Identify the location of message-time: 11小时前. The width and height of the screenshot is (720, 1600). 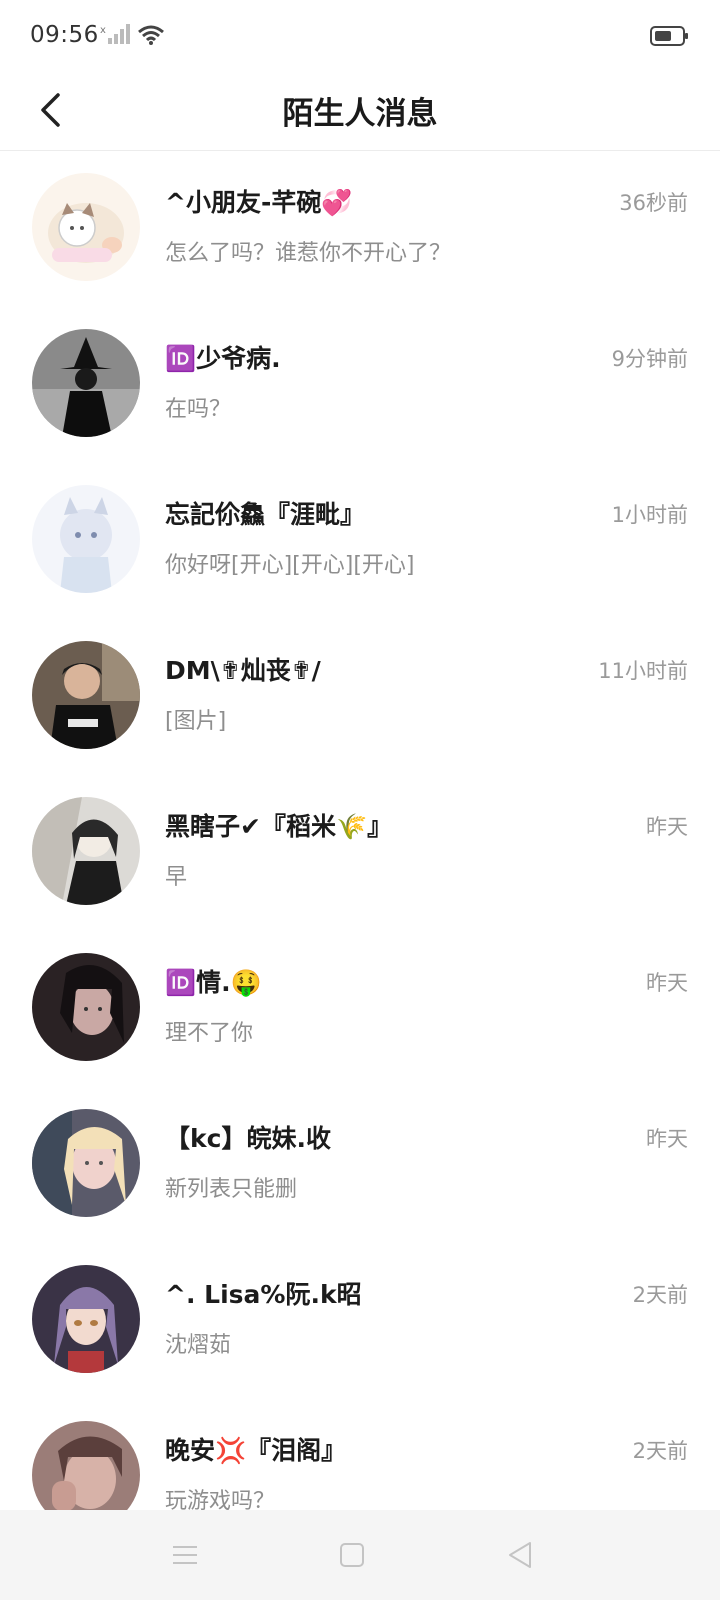
(643, 671).